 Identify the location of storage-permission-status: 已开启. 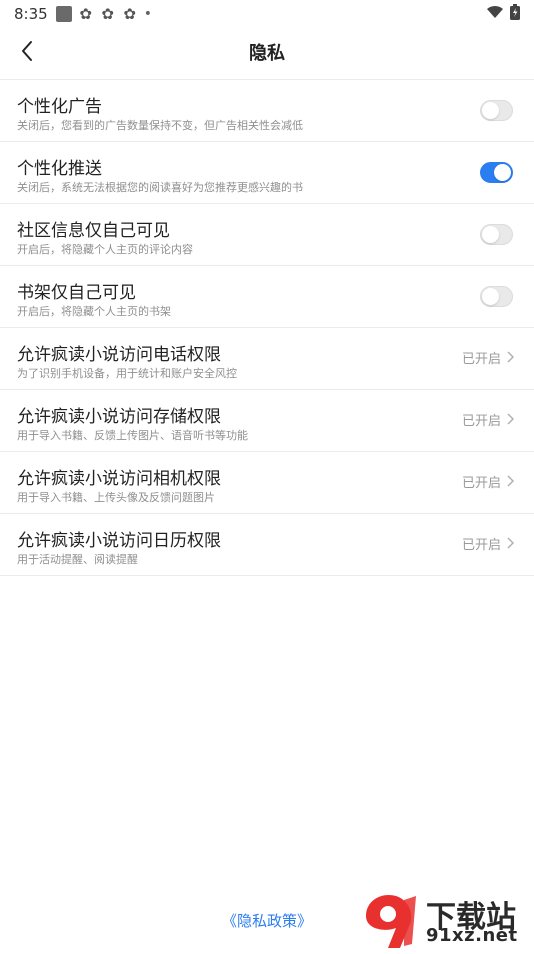
(488, 419).